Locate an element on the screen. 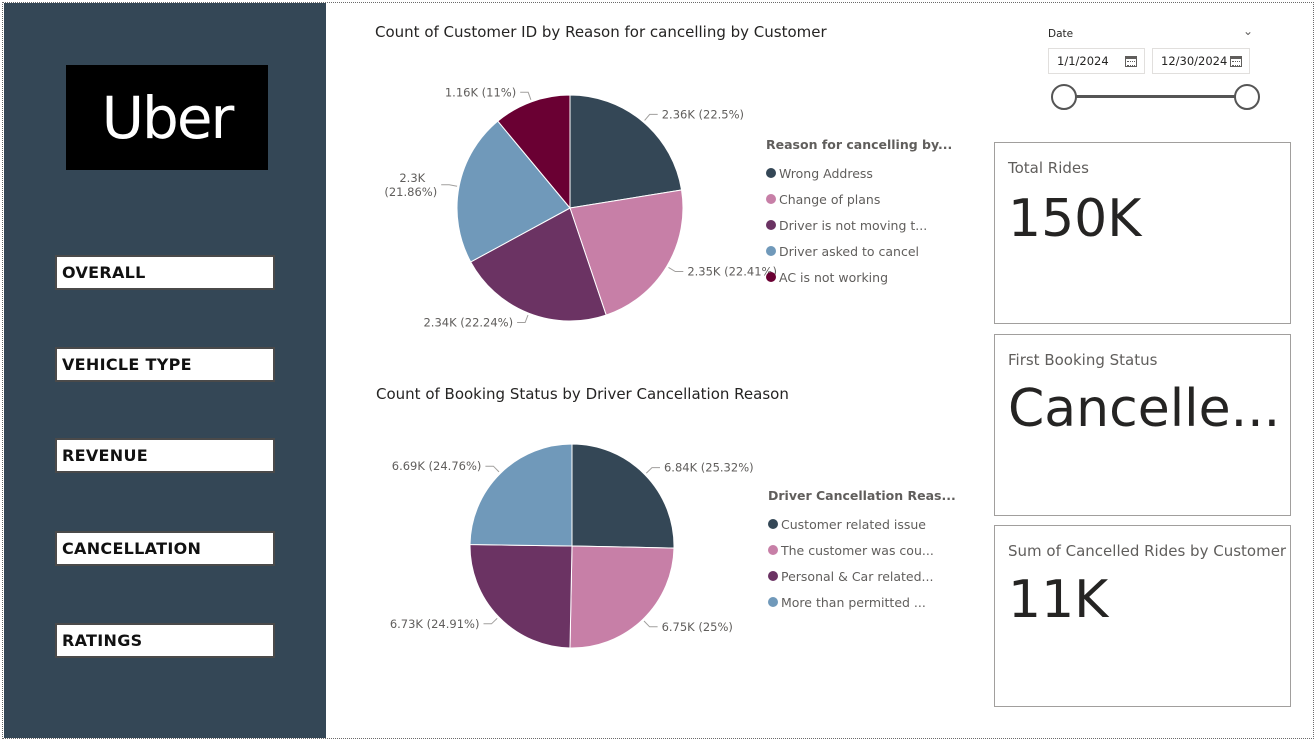 The height and width of the screenshot is (741, 1316). kpi-card-total-rides: Total Rides 150K is located at coordinates (1142, 233).